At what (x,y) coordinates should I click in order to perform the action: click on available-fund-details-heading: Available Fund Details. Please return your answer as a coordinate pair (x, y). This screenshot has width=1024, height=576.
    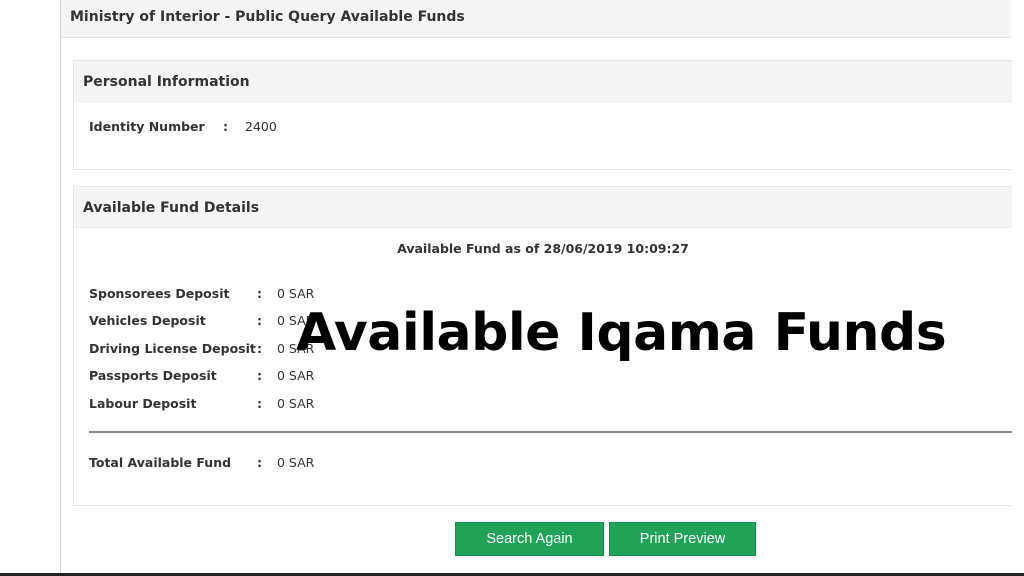
    Looking at the image, I should click on (171, 208).